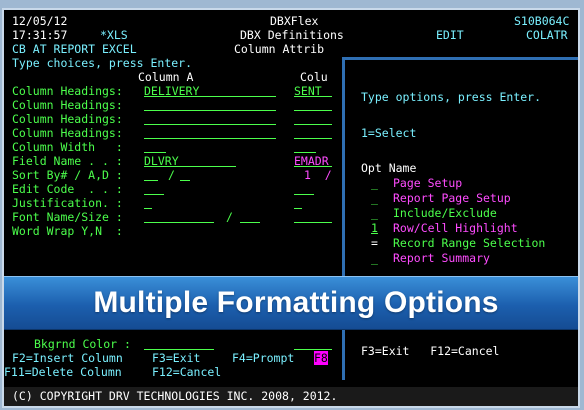 The width and height of the screenshot is (584, 410). I want to click on column-b-value: 1 /, so click(318, 175).